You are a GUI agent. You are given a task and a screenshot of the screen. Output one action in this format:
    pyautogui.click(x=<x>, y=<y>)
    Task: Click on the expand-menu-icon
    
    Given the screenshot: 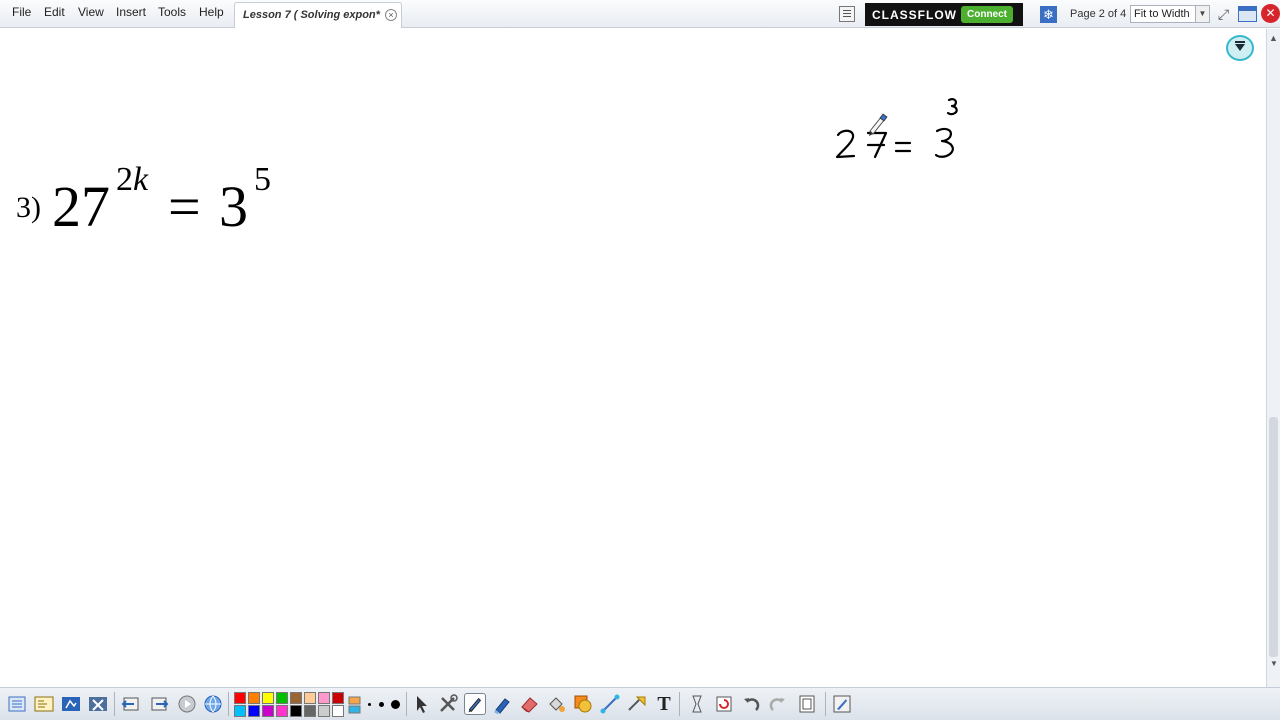 What is the action you would take?
    pyautogui.click(x=1240, y=48)
    